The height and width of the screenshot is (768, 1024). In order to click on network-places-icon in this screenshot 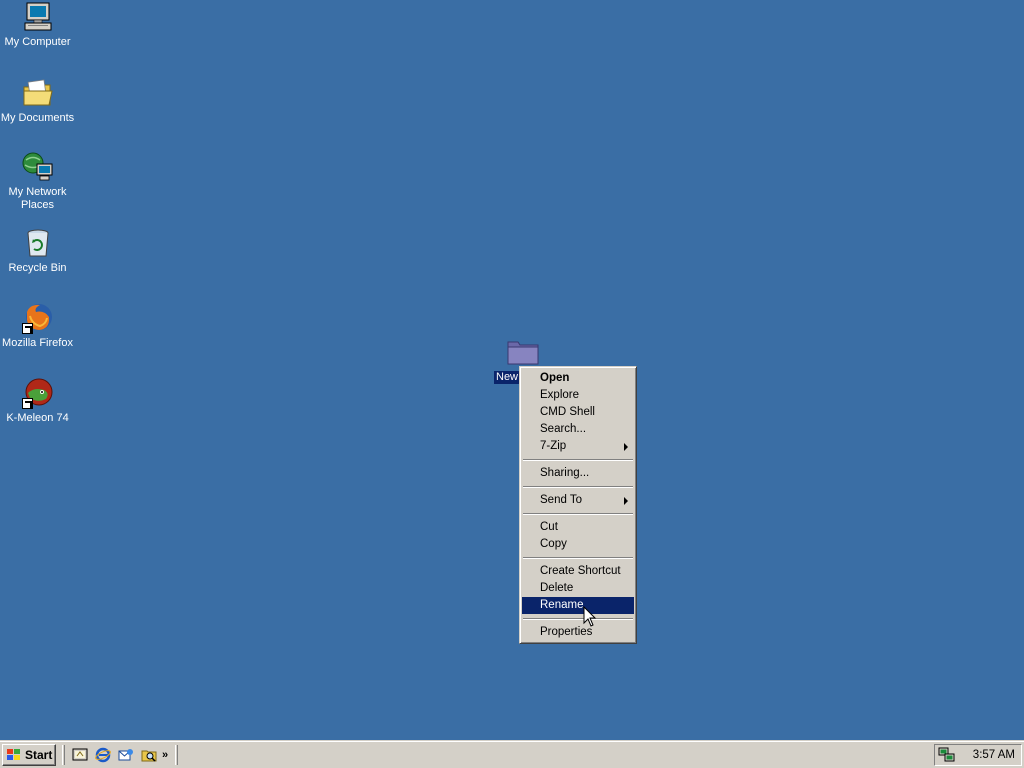, I will do `click(38, 167)`.